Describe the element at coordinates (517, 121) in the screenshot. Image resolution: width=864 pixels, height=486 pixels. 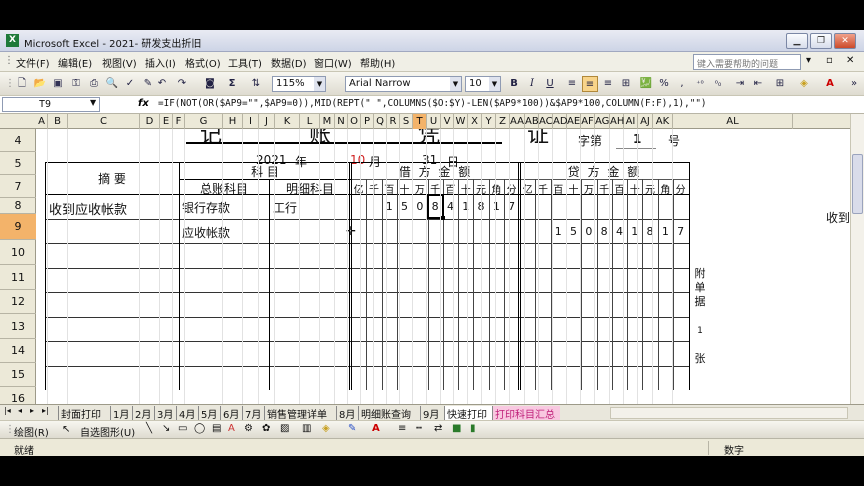
I see `column-header-aa: AA` at that location.